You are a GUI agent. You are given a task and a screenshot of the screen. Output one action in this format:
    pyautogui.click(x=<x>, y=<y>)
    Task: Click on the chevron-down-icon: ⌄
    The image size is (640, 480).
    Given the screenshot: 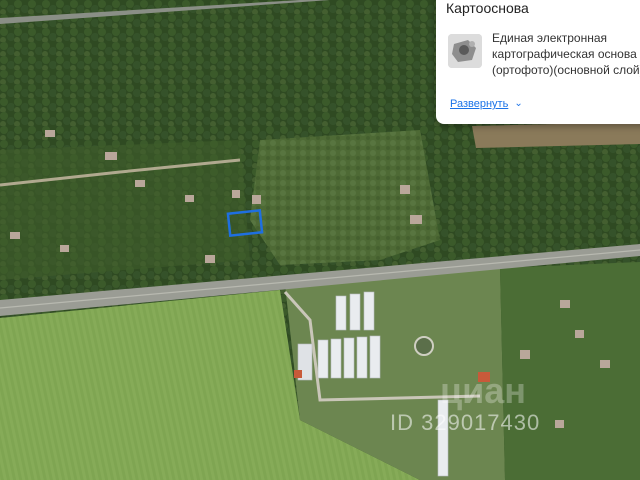 What is the action you would take?
    pyautogui.click(x=518, y=103)
    